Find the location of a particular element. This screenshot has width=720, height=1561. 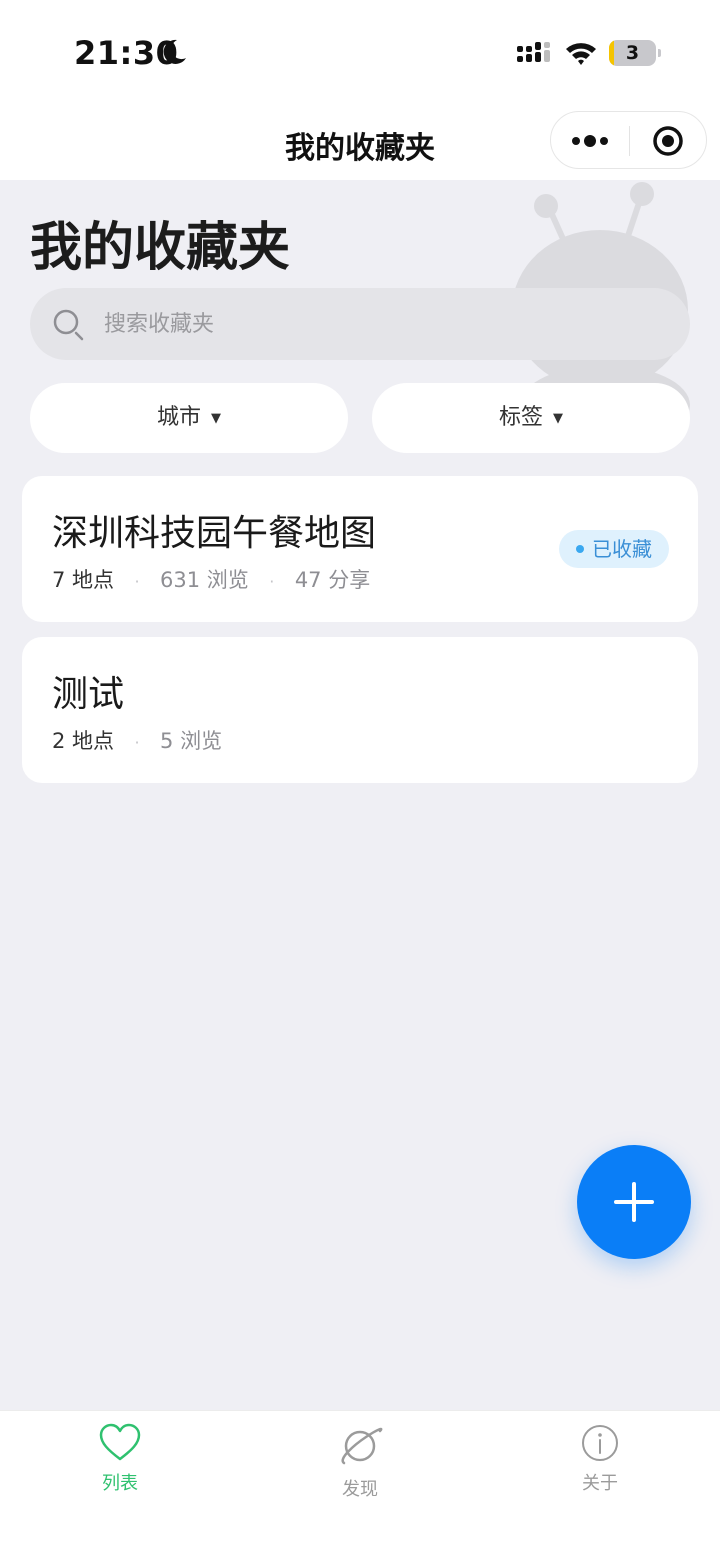

status-bar: 21:30 3 is located at coordinates (360, 52).